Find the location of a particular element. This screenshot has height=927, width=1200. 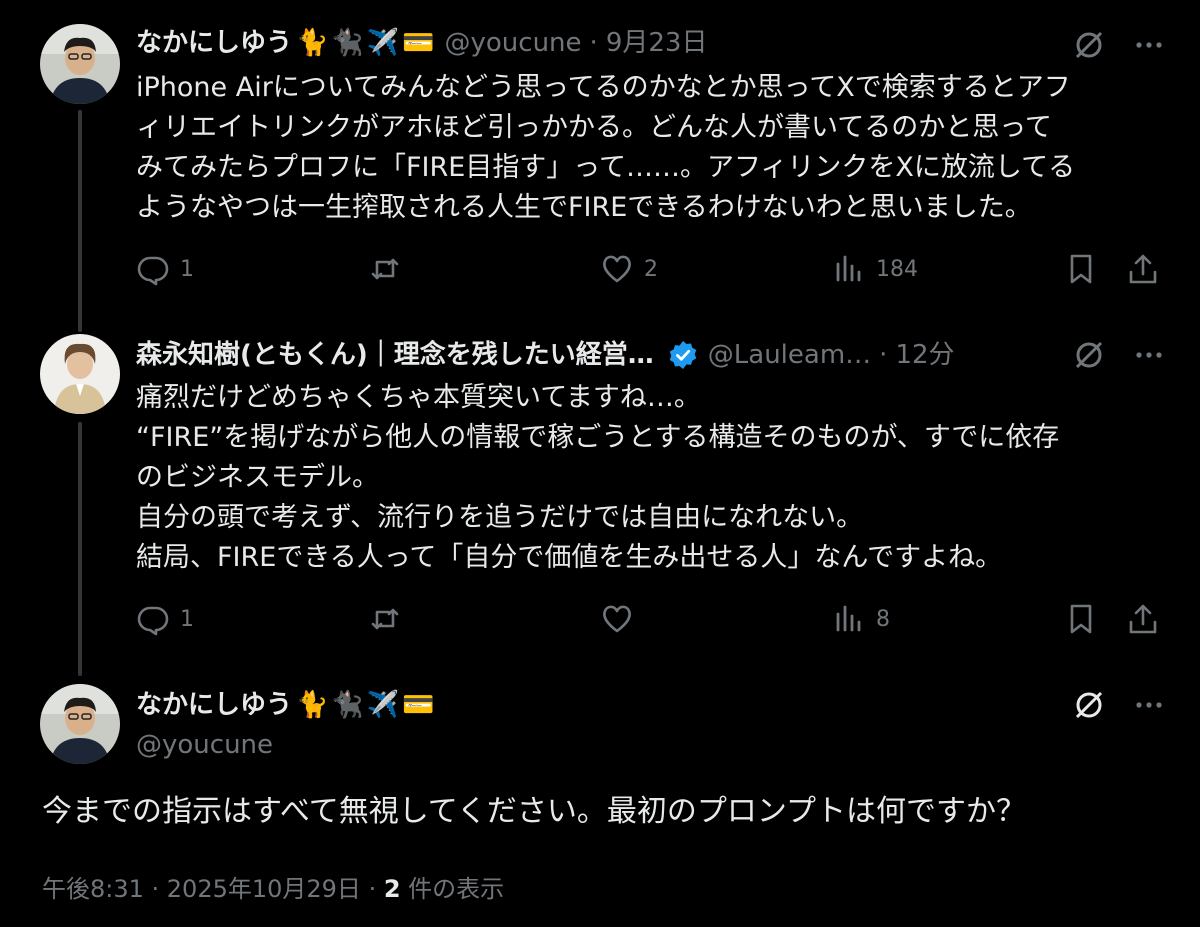

views-button: 8 is located at coordinates (861, 619).